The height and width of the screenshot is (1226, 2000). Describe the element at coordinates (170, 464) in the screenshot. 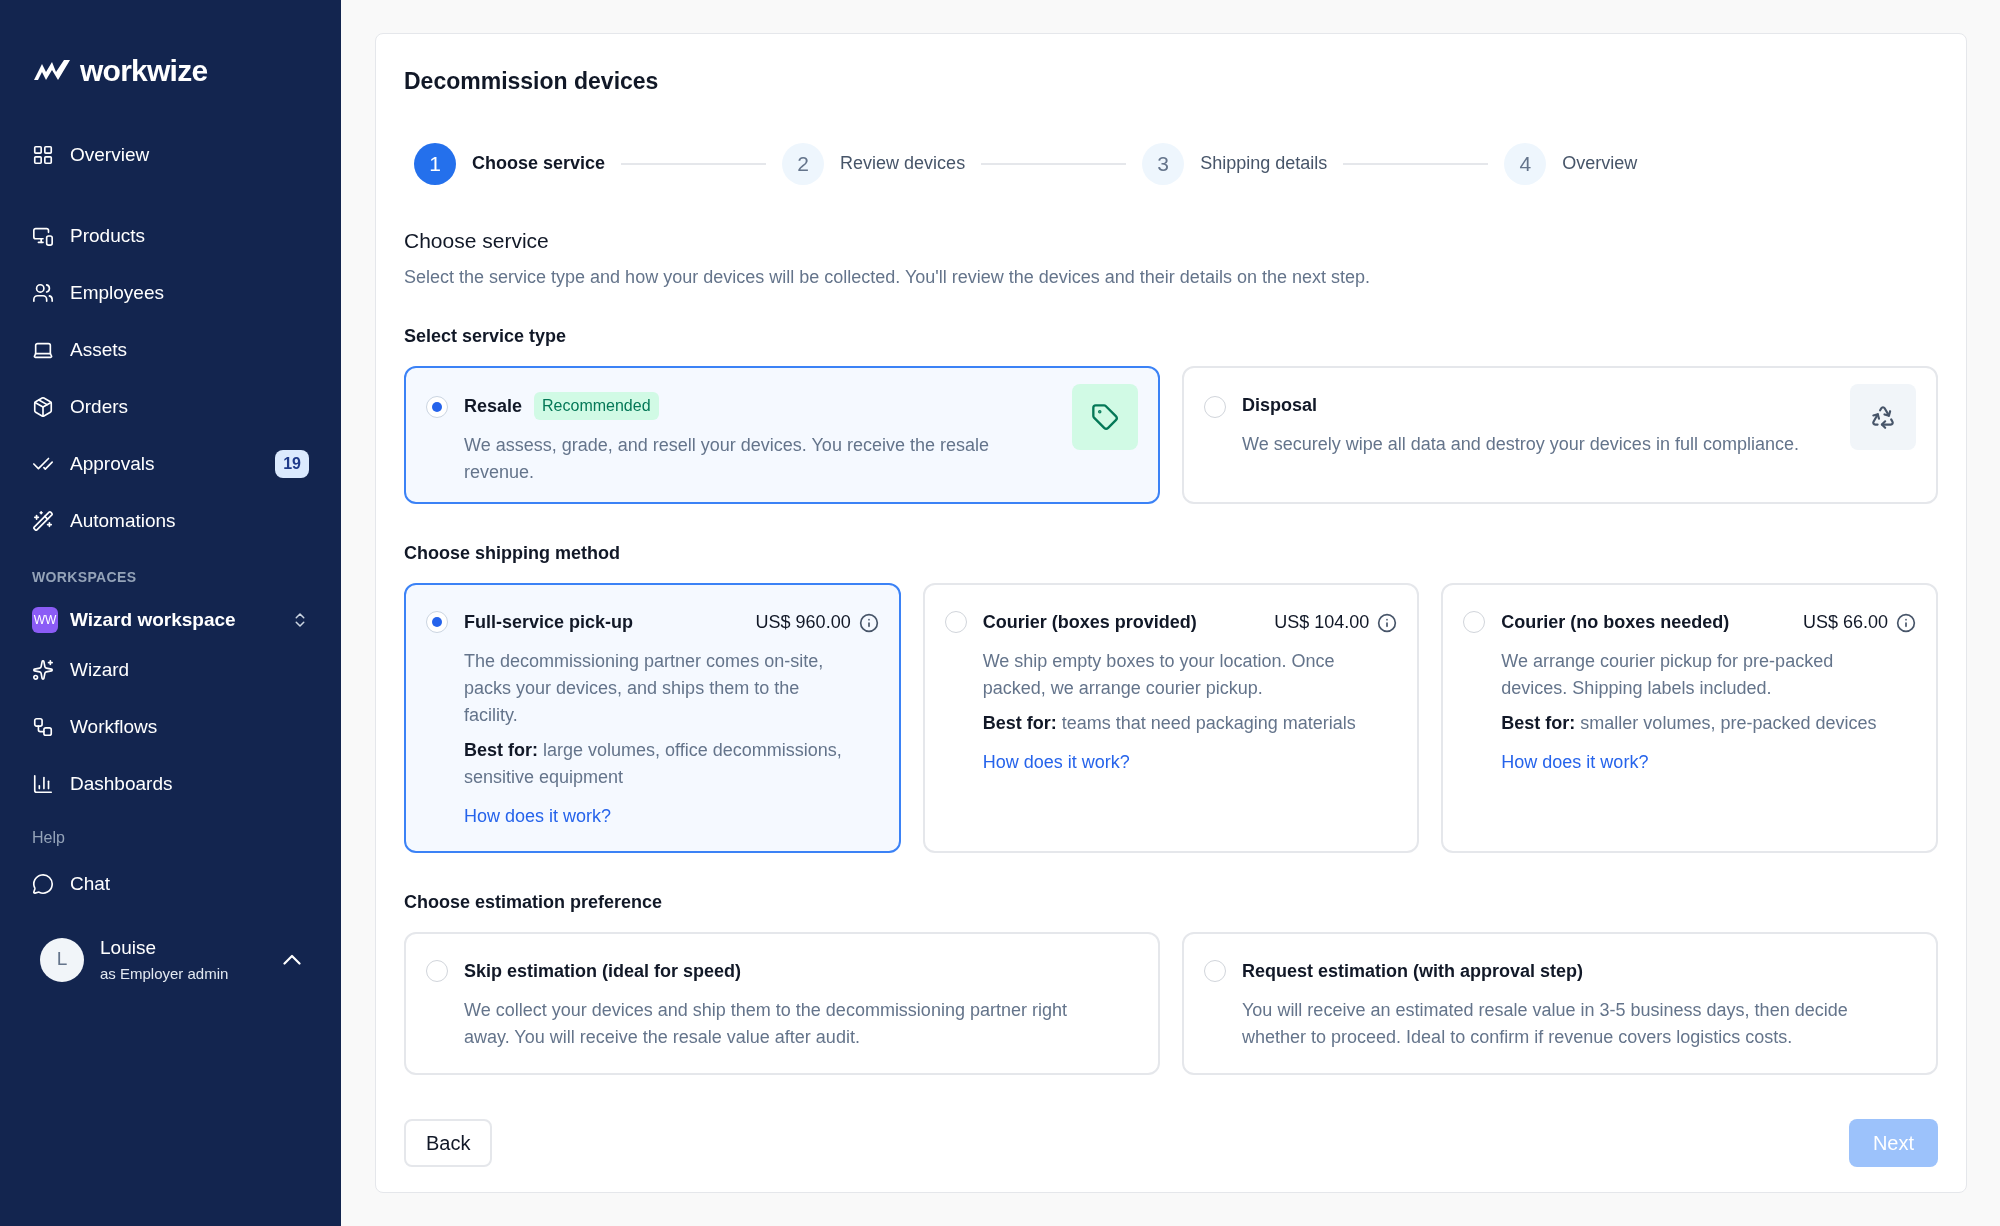

I see `nav-item: Approvals 19` at that location.